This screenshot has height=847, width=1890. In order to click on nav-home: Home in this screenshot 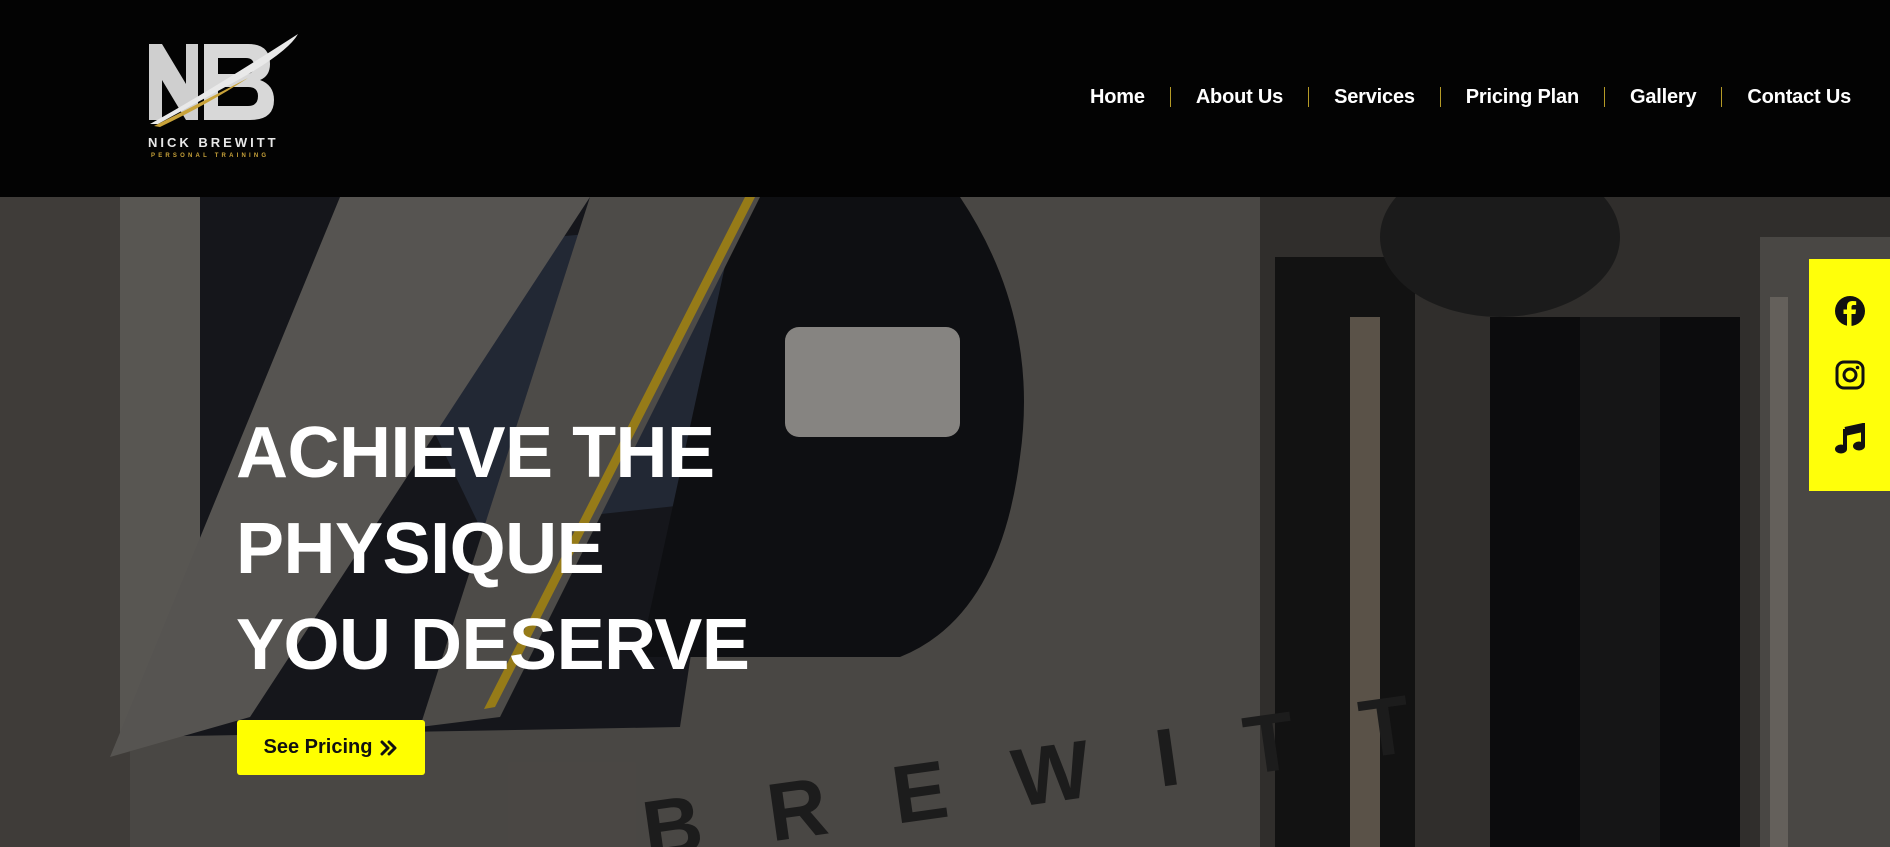, I will do `click(1117, 97)`.